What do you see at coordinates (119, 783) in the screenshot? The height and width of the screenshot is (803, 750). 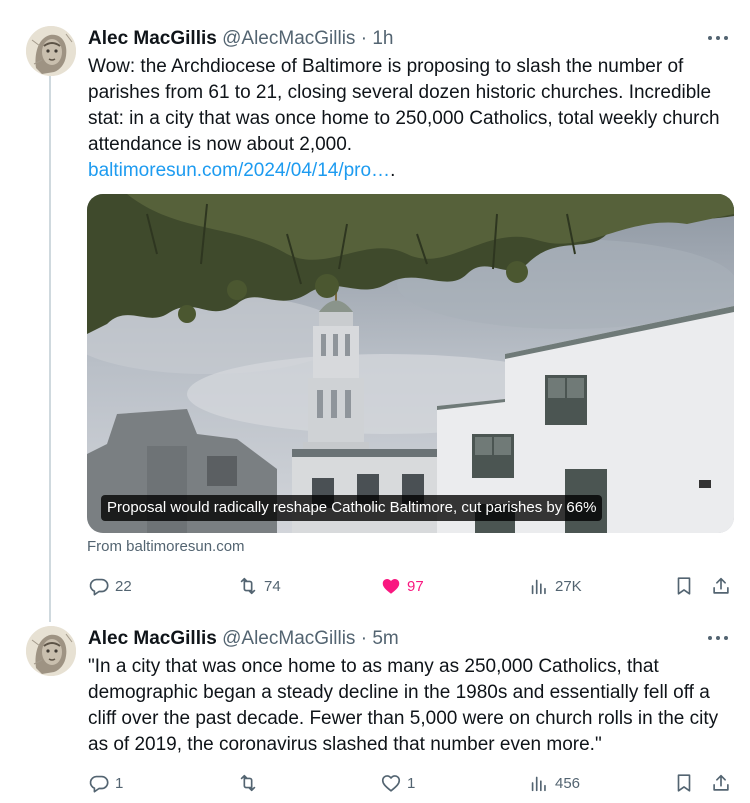 I see `reply-count: 1` at bounding box center [119, 783].